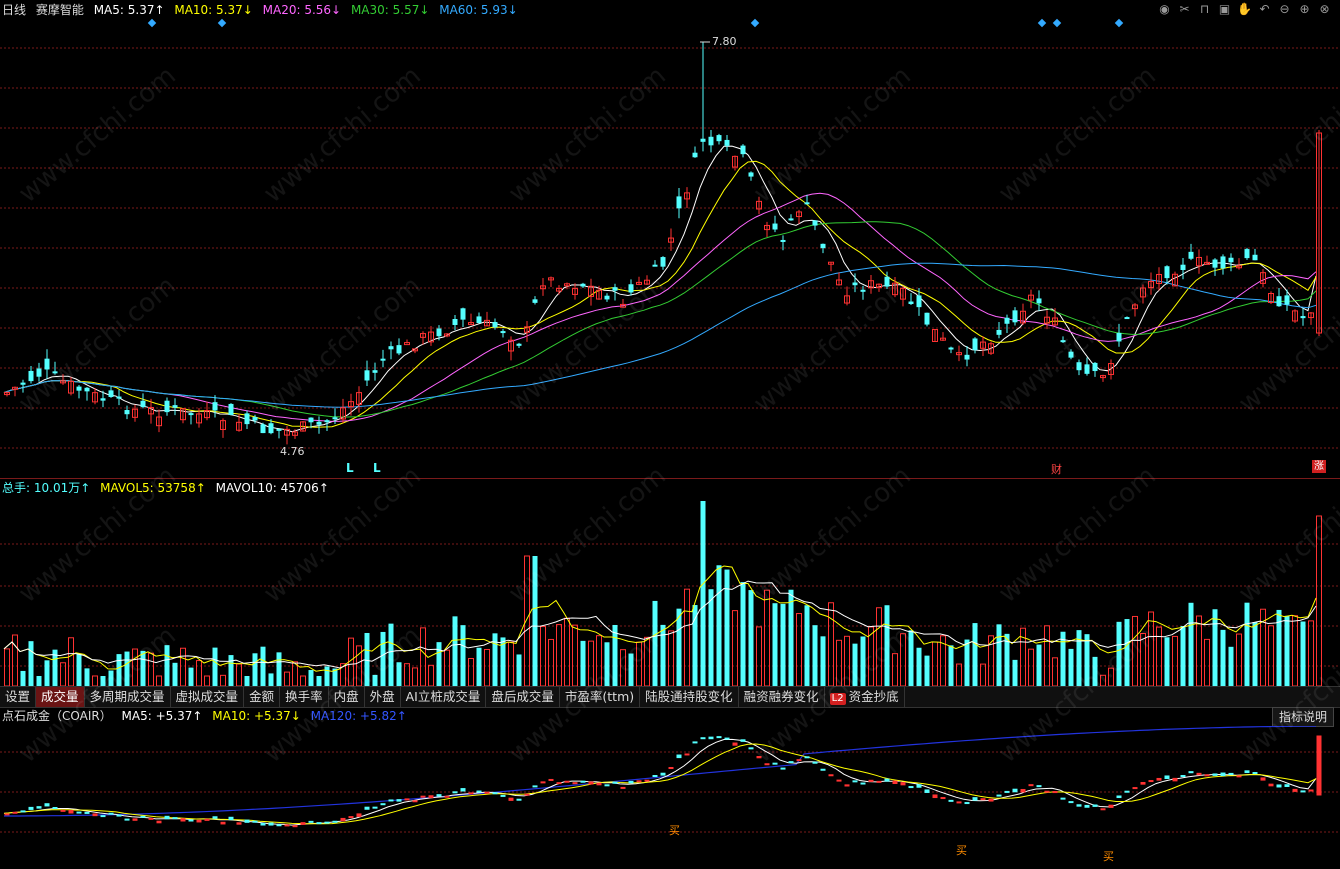 The width and height of the screenshot is (1340, 869). I want to click on ma10-label: MA10: 5.37↓, so click(213, 10).